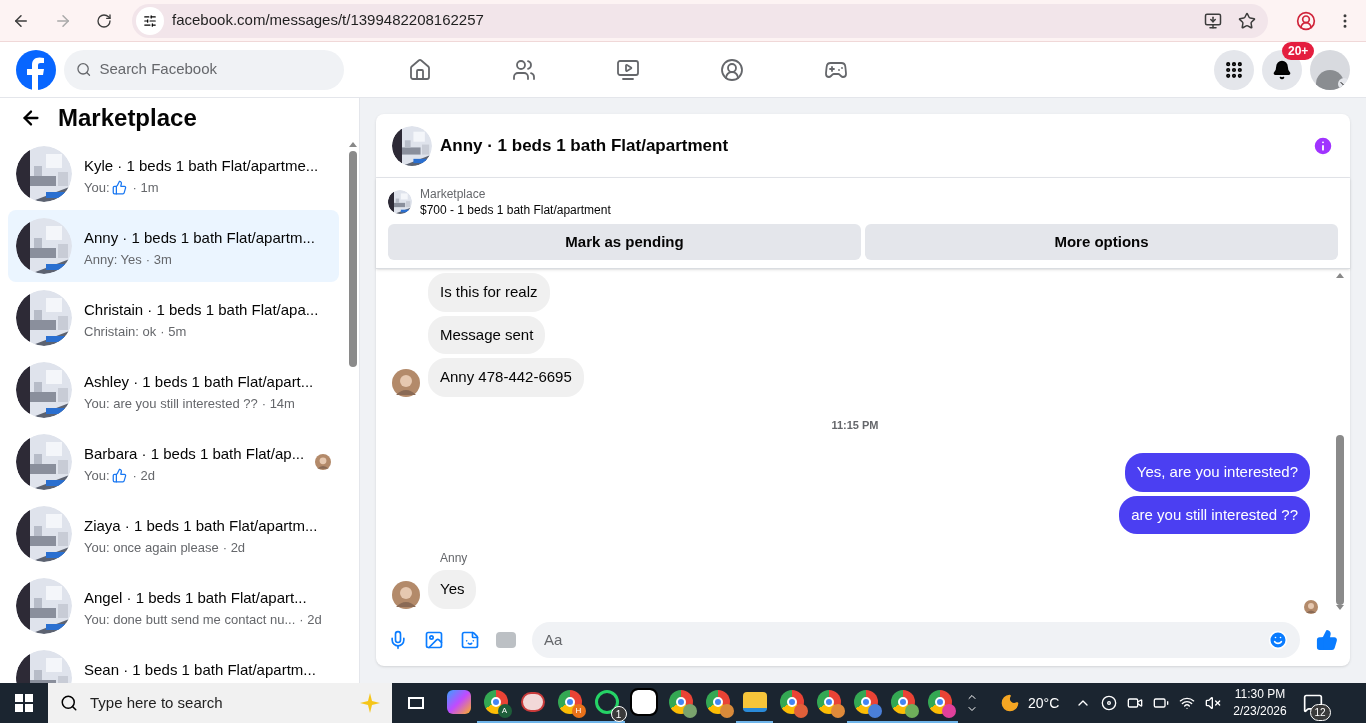  I want to click on logo, so click(36, 69).